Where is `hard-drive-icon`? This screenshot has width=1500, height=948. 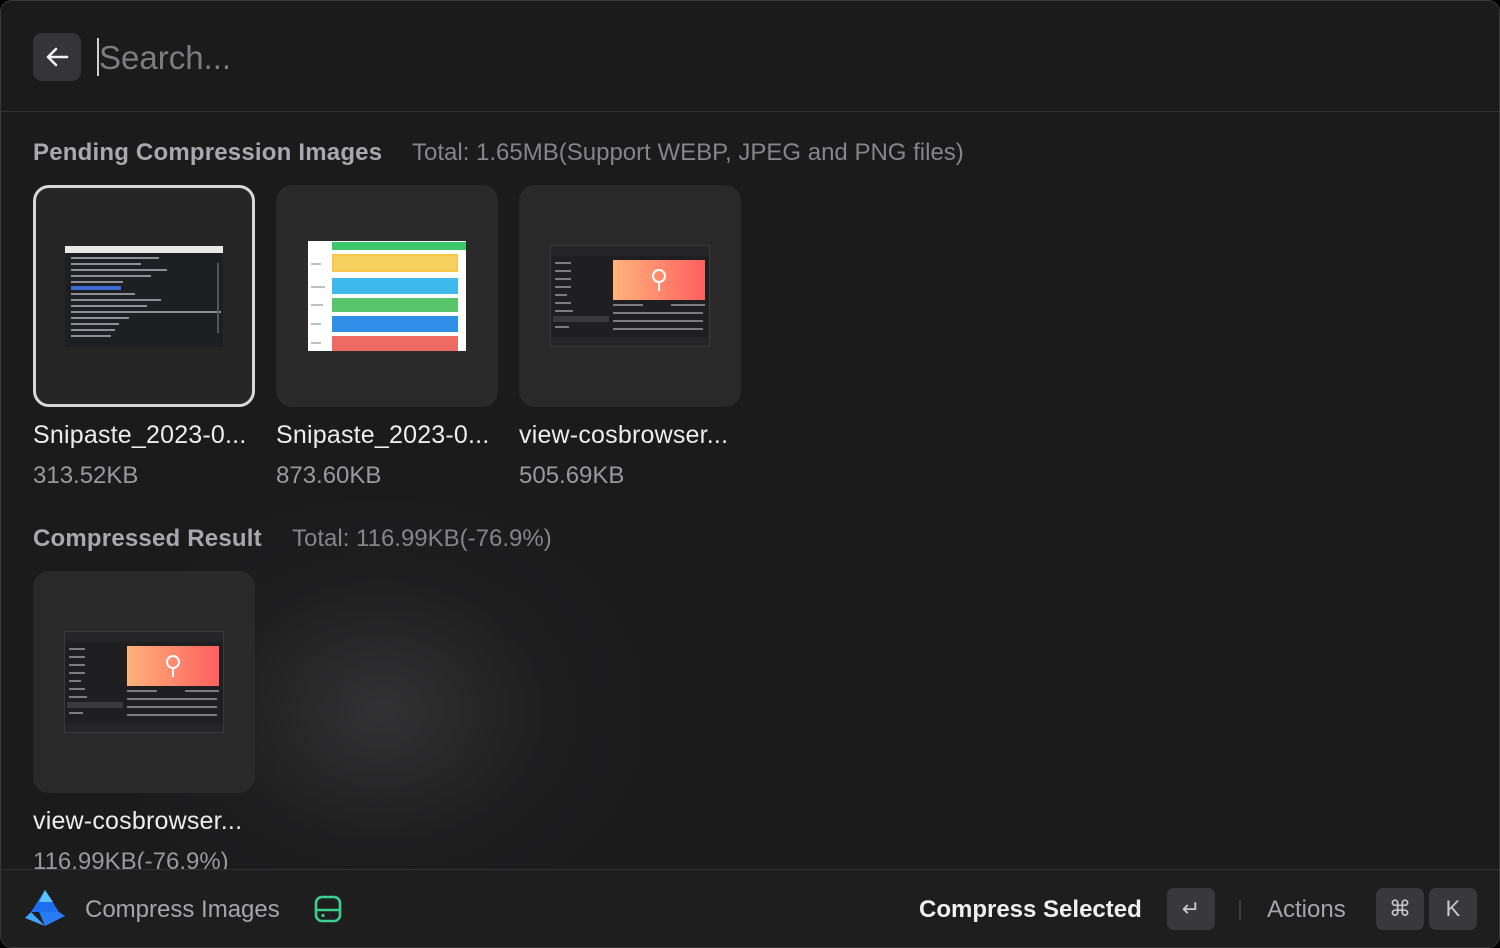 hard-drive-icon is located at coordinates (328, 911).